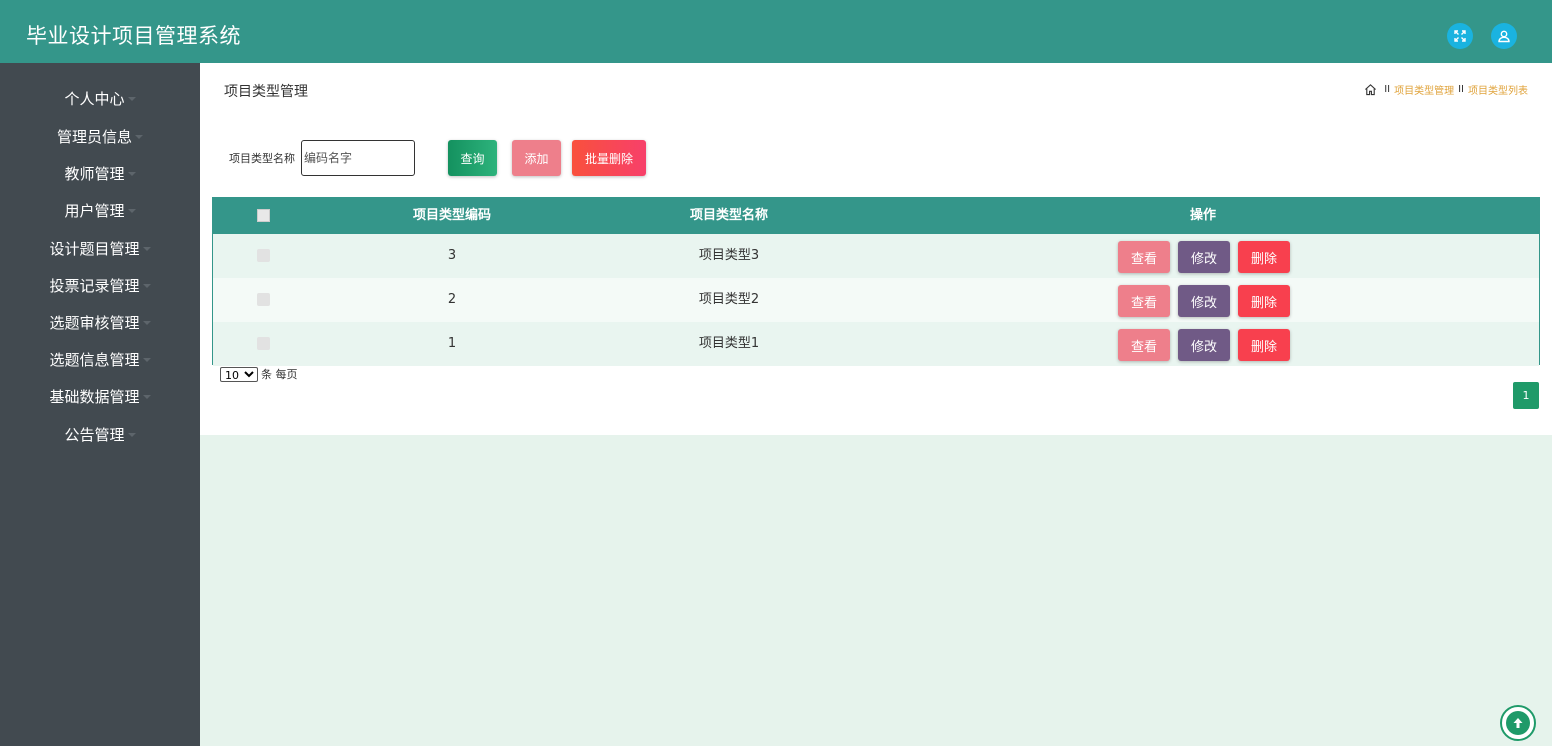 The width and height of the screenshot is (1552, 746). I want to click on arrow-up-icon, so click(1518, 723).